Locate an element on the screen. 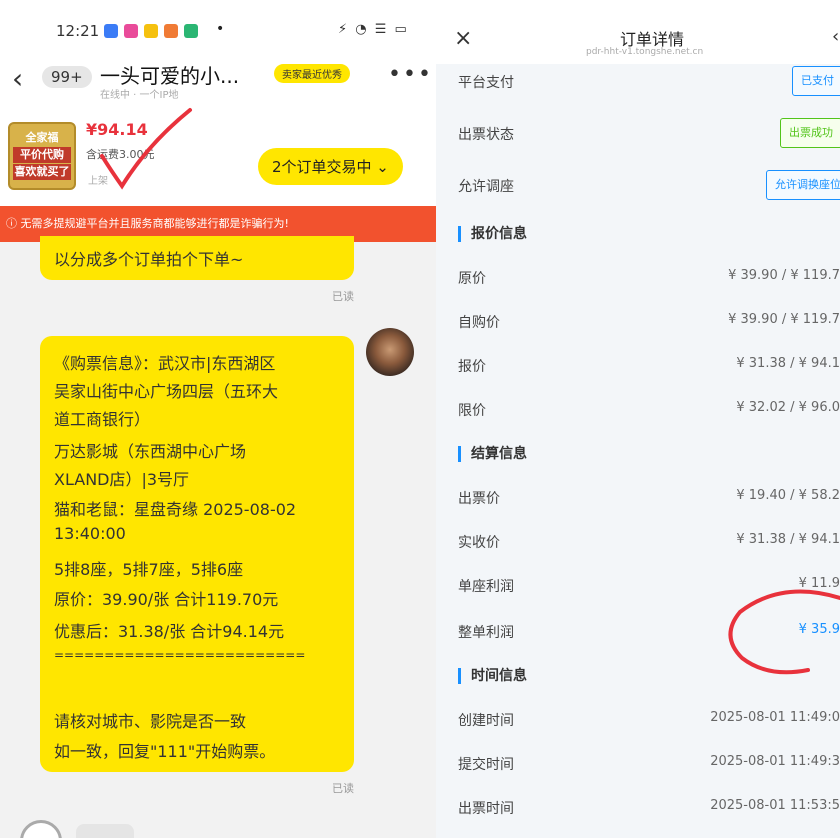  message-line: 《购票信息》：武汉市|东西湖区 is located at coordinates (165, 363).